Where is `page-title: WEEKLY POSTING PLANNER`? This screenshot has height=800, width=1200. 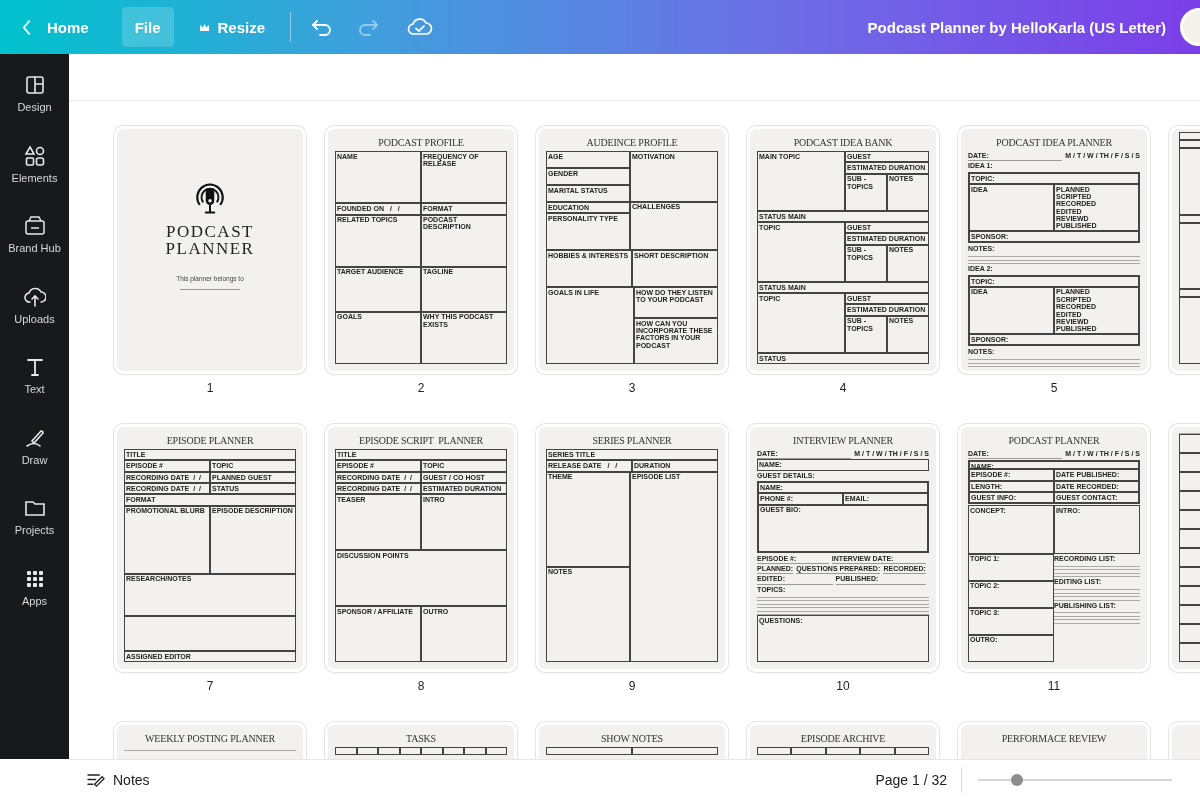 page-title: WEEKLY POSTING PLANNER is located at coordinates (210, 738).